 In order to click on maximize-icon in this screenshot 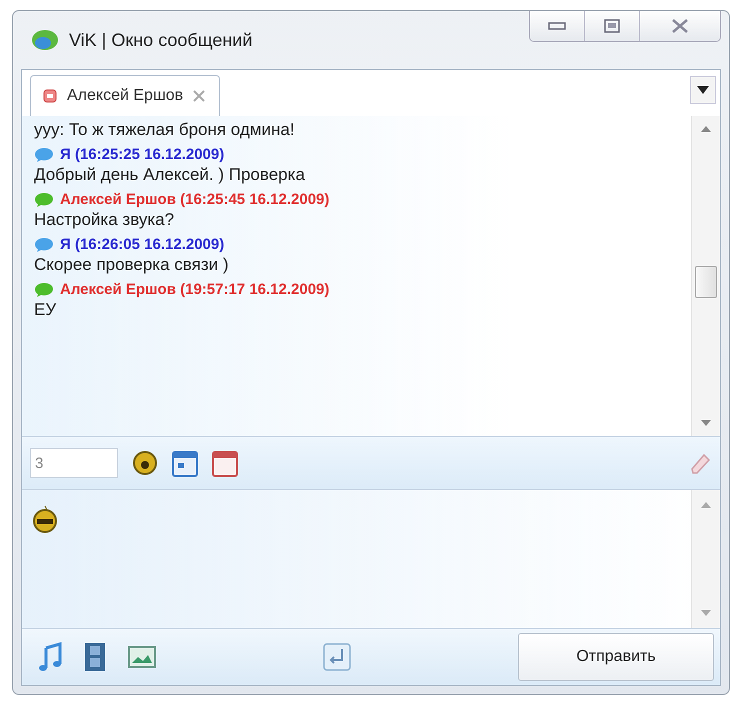, I will do `click(612, 26)`.